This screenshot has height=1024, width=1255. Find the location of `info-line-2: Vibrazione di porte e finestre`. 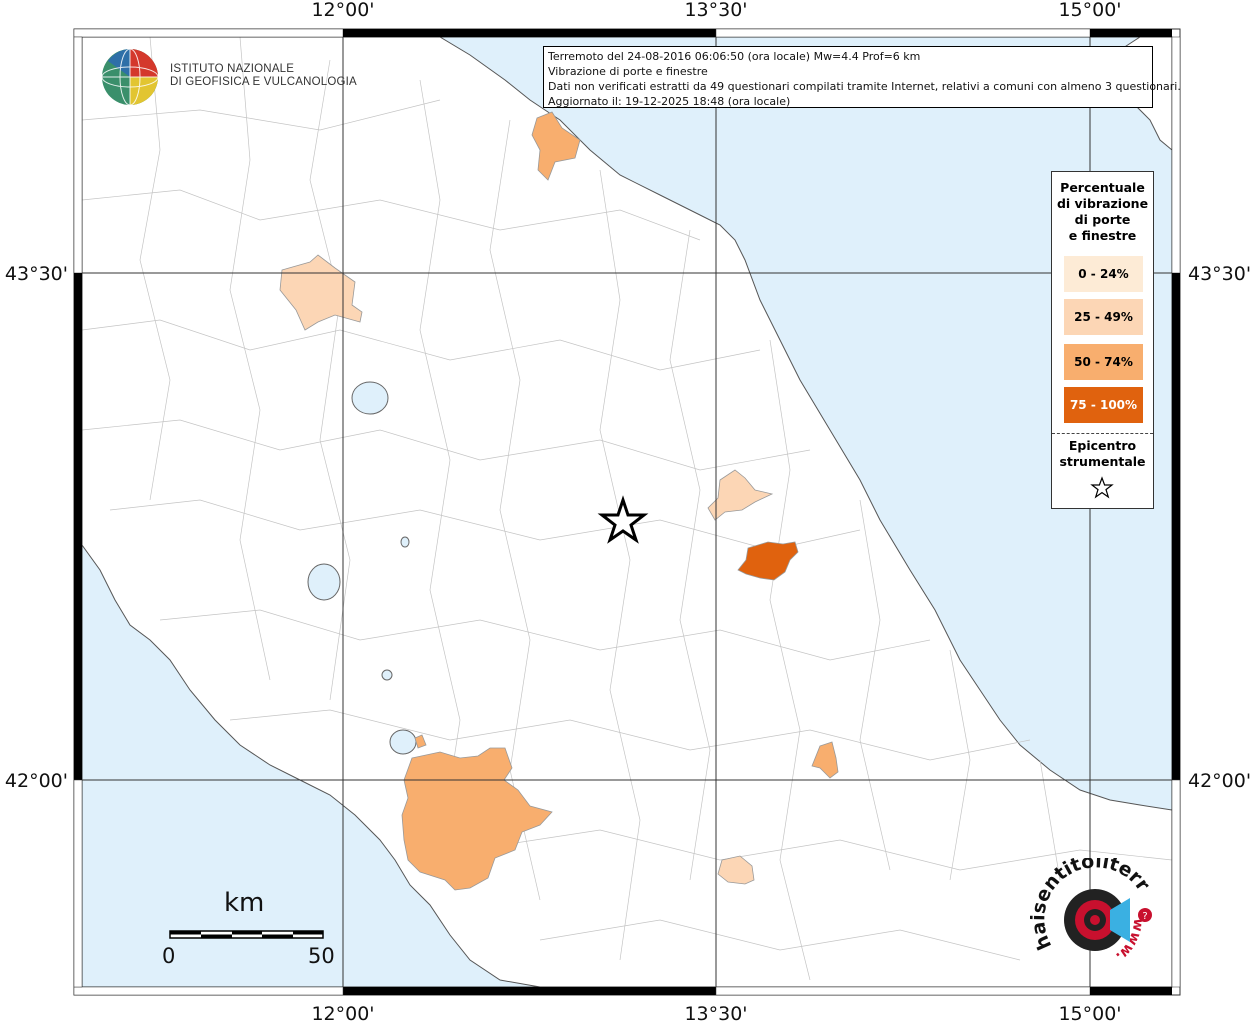

info-line-2: Vibrazione di porte e finestre is located at coordinates (628, 71).